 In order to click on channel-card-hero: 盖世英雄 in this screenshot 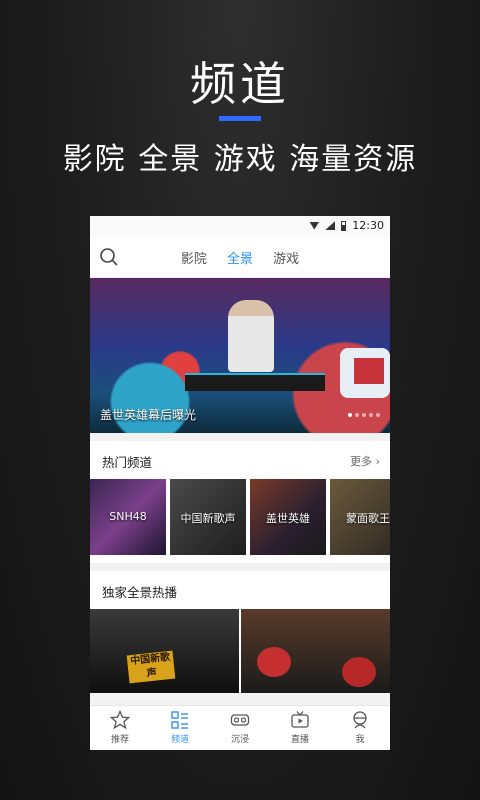, I will do `click(288, 517)`.